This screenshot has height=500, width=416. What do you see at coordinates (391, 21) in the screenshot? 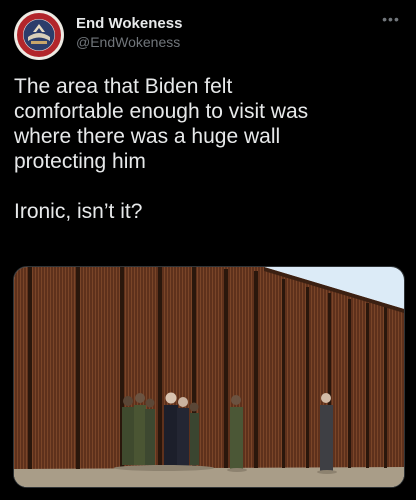
I see `ellipsis-icon: •••` at bounding box center [391, 21].